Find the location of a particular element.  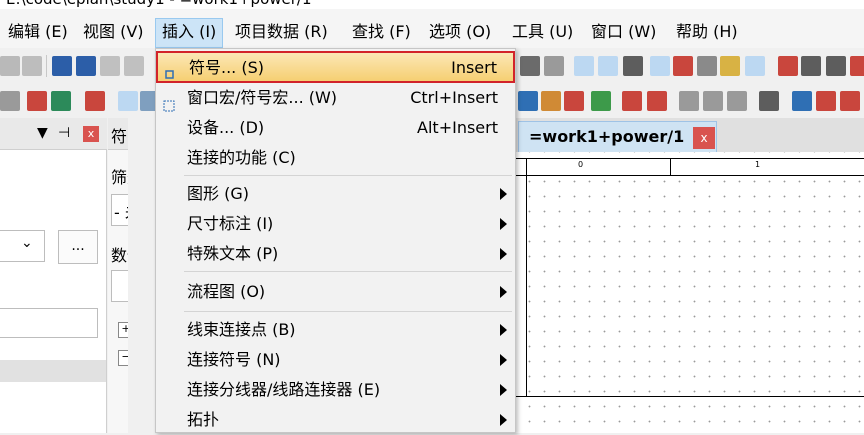

magnet-icon is located at coordinates (660, 66).